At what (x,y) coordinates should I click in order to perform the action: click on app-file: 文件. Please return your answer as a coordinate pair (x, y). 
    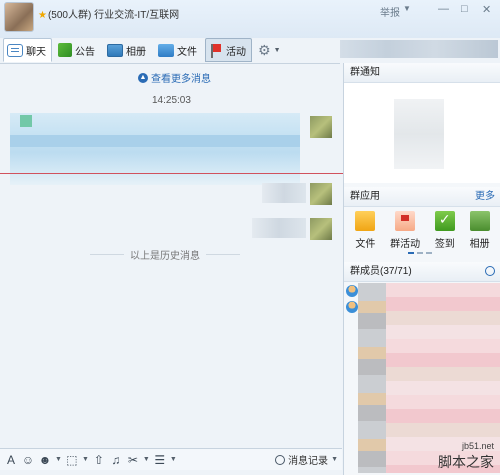
    Looking at the image, I should click on (365, 230).